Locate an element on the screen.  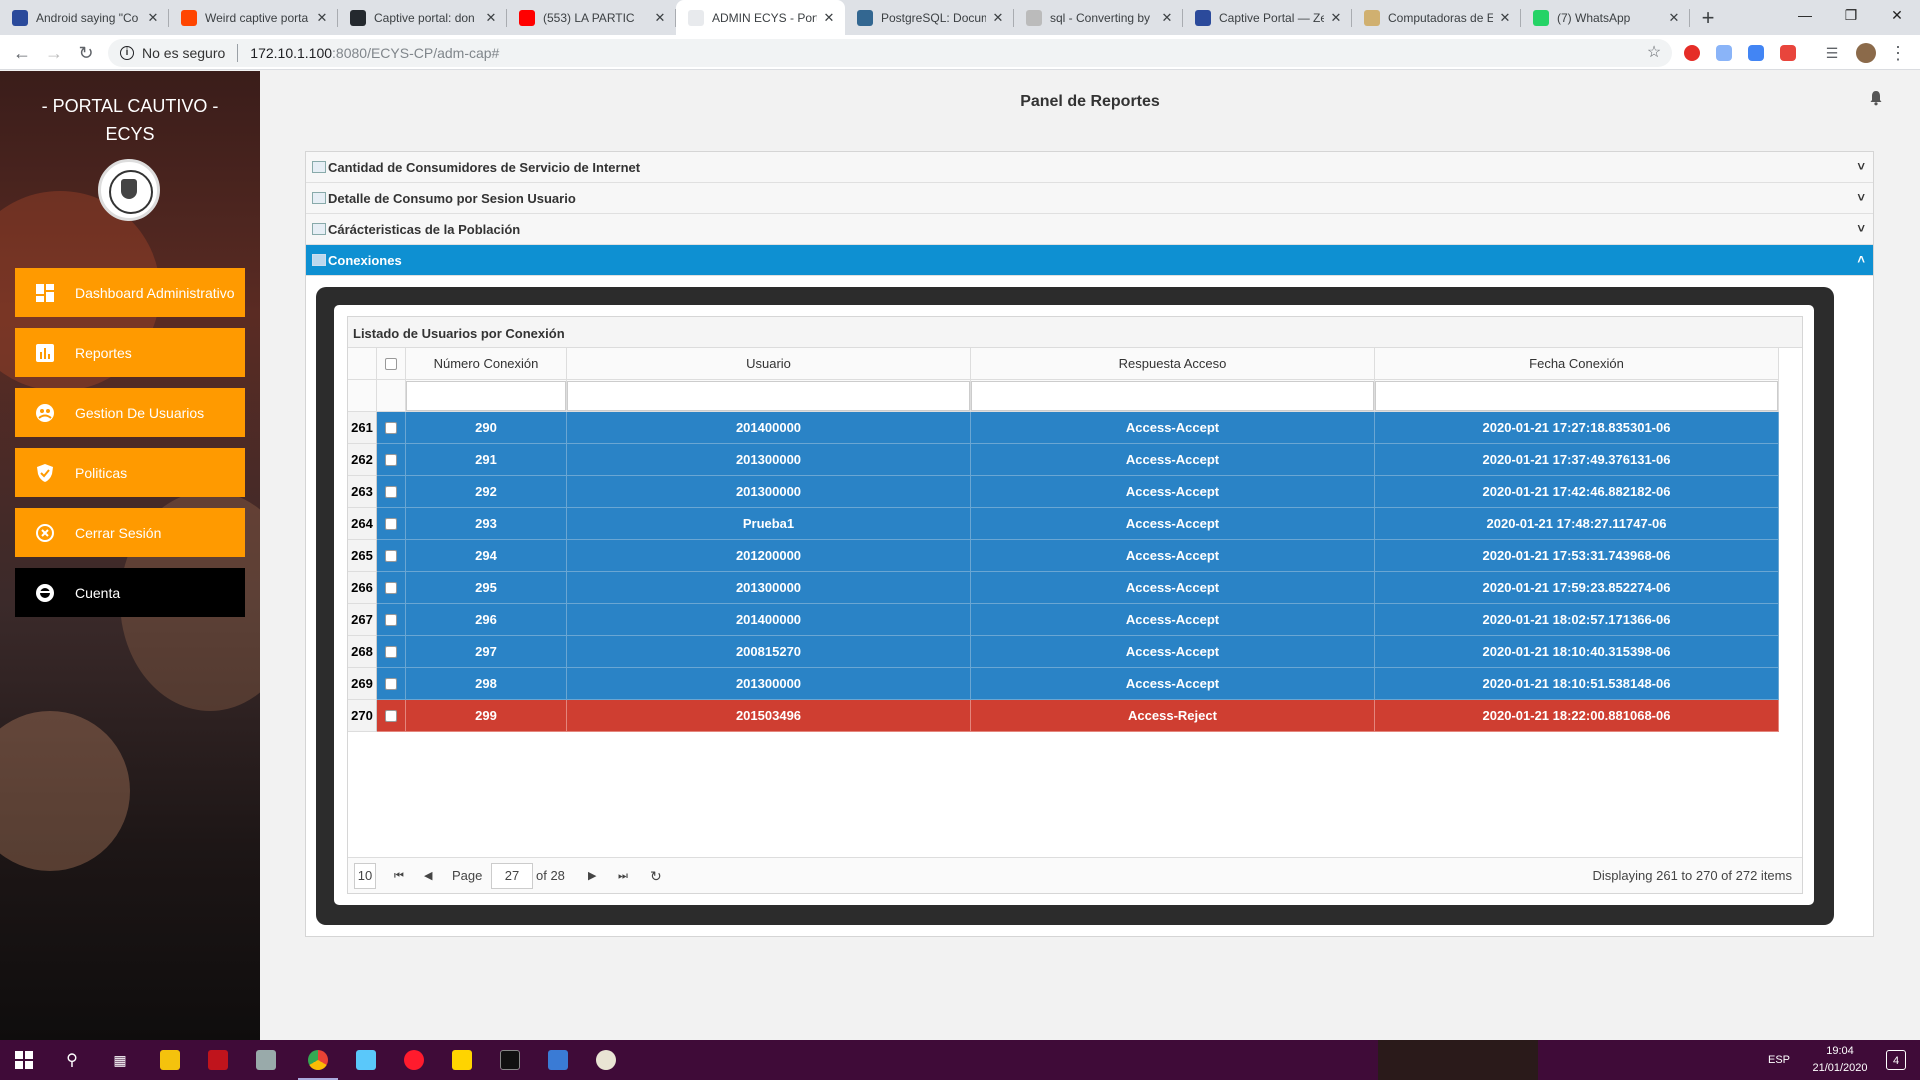
table-cell: 298 is located at coordinates (486, 684).